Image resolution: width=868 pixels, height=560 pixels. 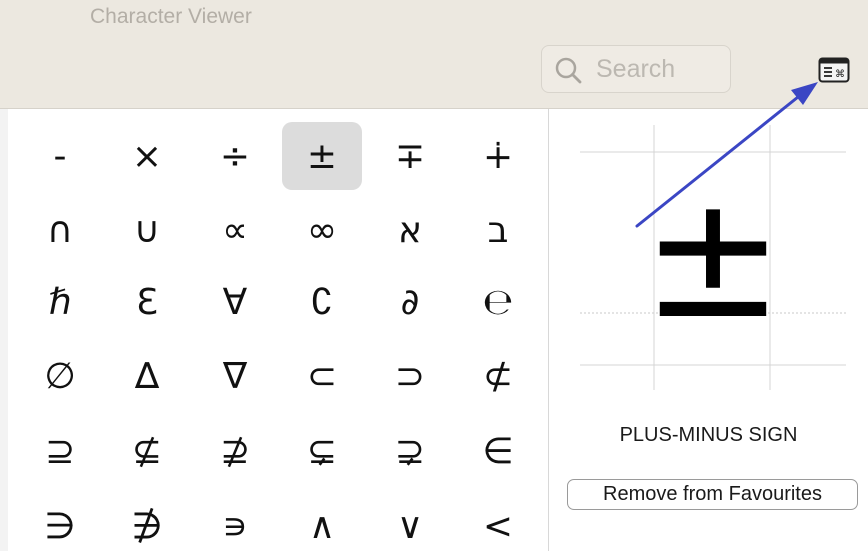 What do you see at coordinates (4, 330) in the screenshot?
I see `sidebar-edge` at bounding box center [4, 330].